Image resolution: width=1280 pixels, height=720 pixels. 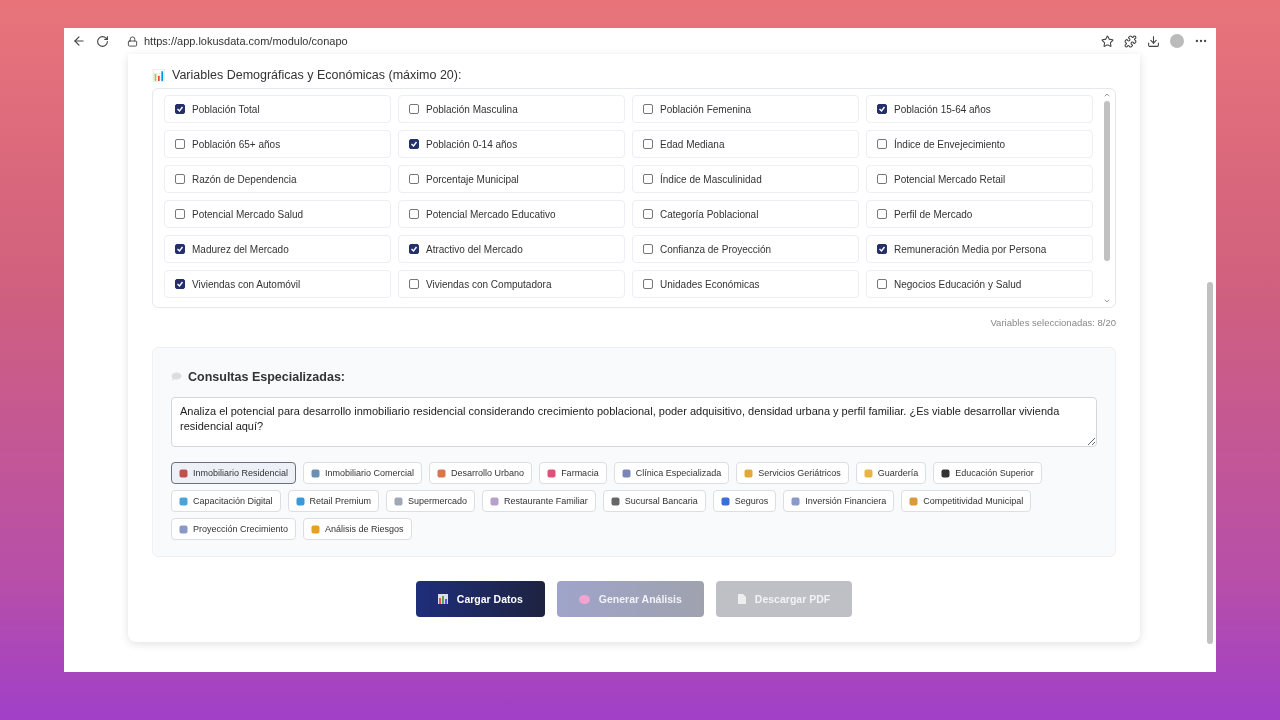 I want to click on address-bar: https://app.lokusdata.com/modulo/conapo, so click(x=605, y=41).